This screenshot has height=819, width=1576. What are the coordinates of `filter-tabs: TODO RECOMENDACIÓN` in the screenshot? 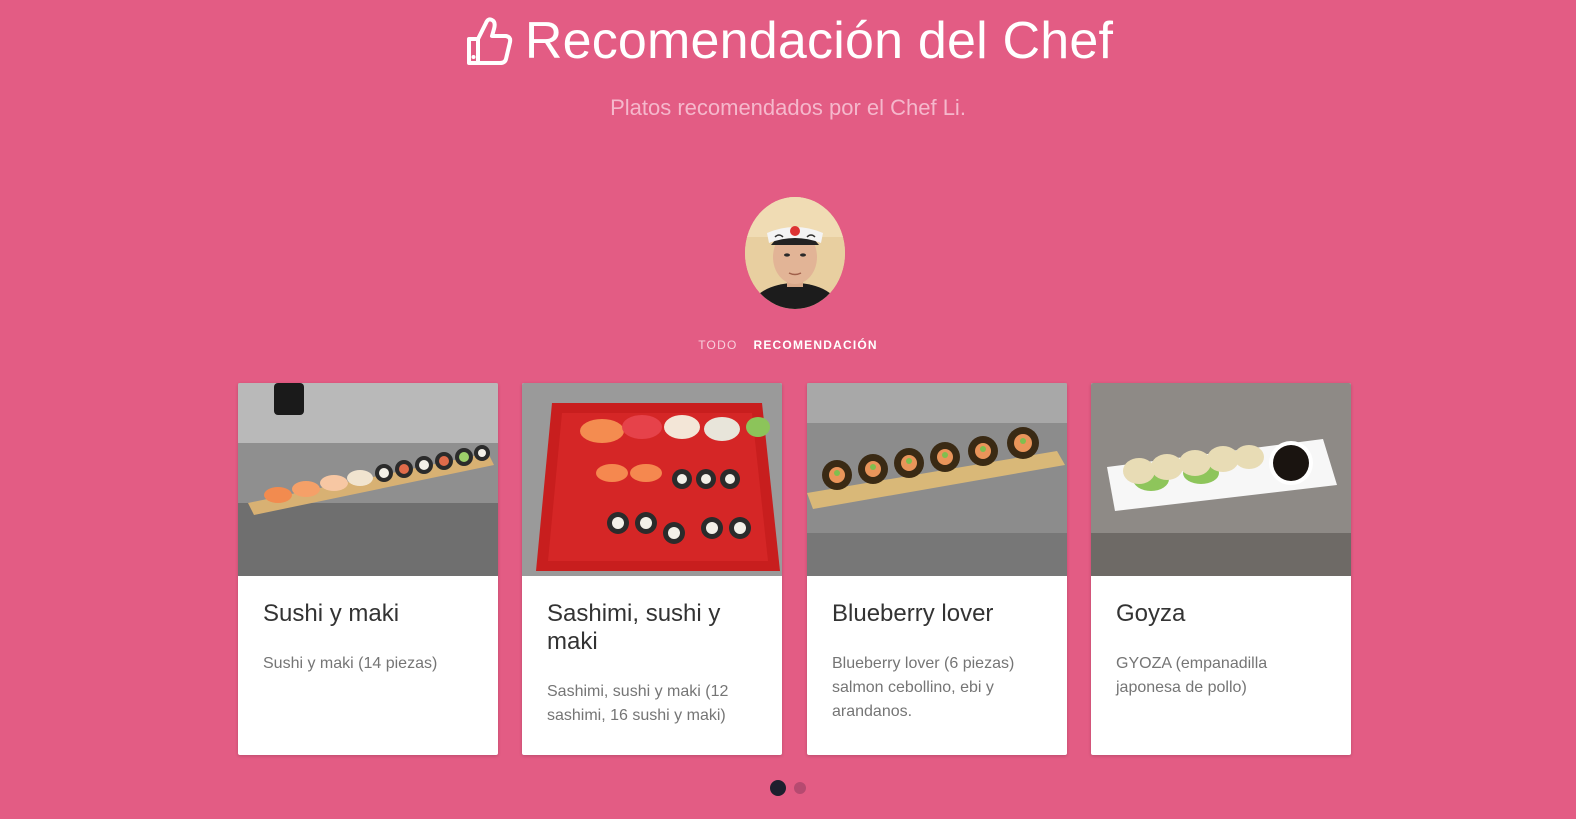 It's located at (788, 345).